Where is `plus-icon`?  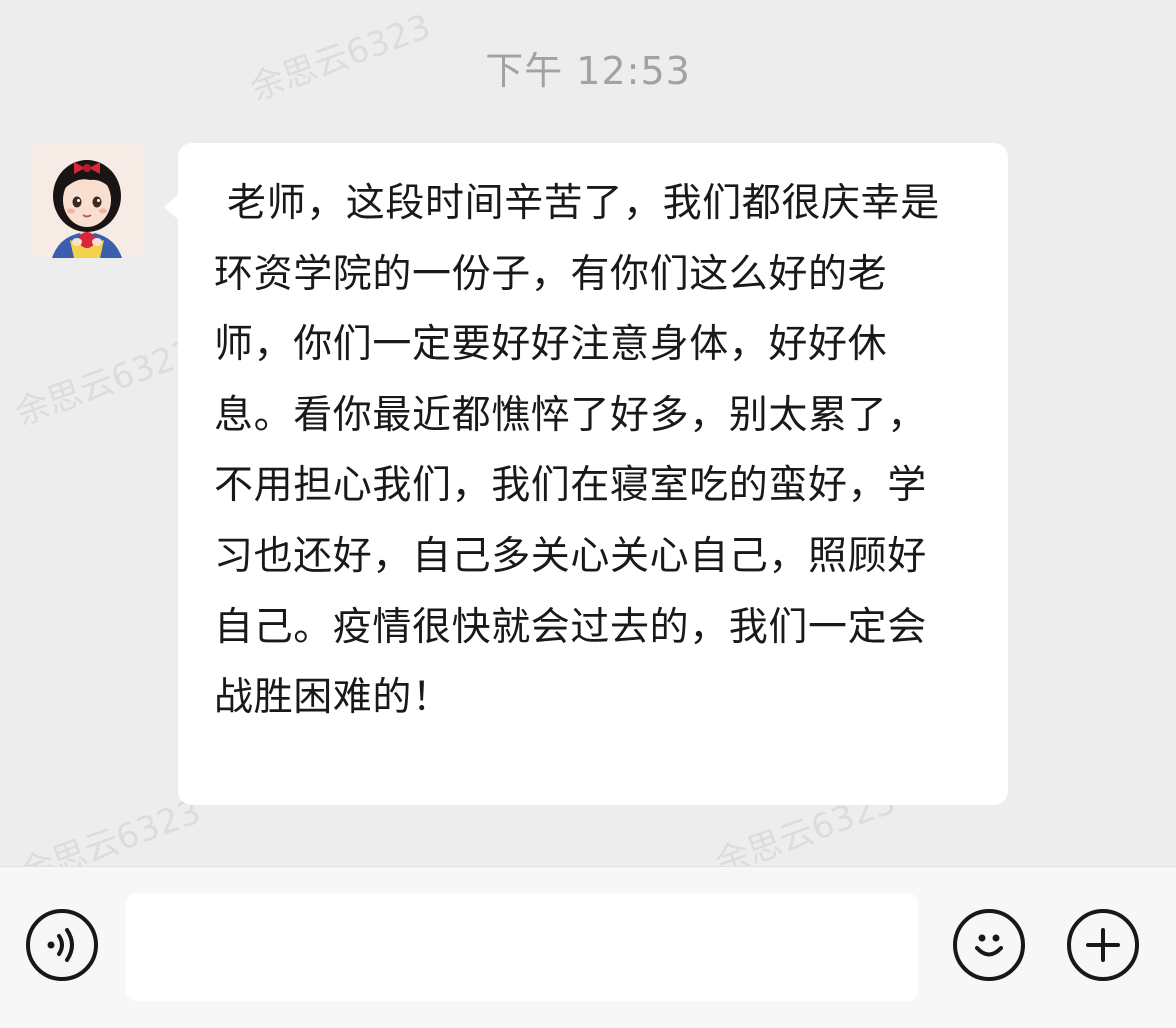
plus-icon is located at coordinates (1103, 945).